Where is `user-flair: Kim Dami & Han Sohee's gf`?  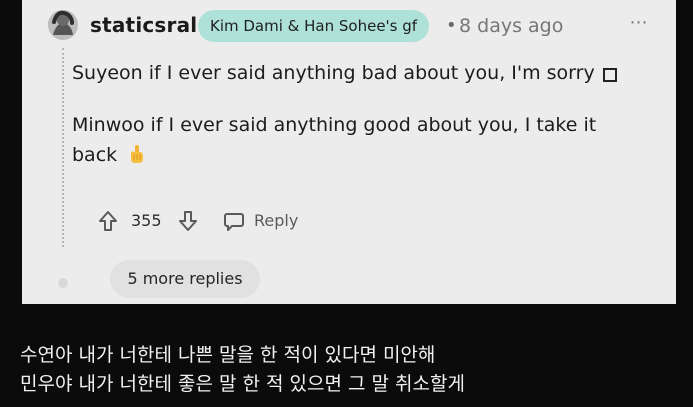 user-flair: Kim Dami & Han Sohee's gf is located at coordinates (314, 26).